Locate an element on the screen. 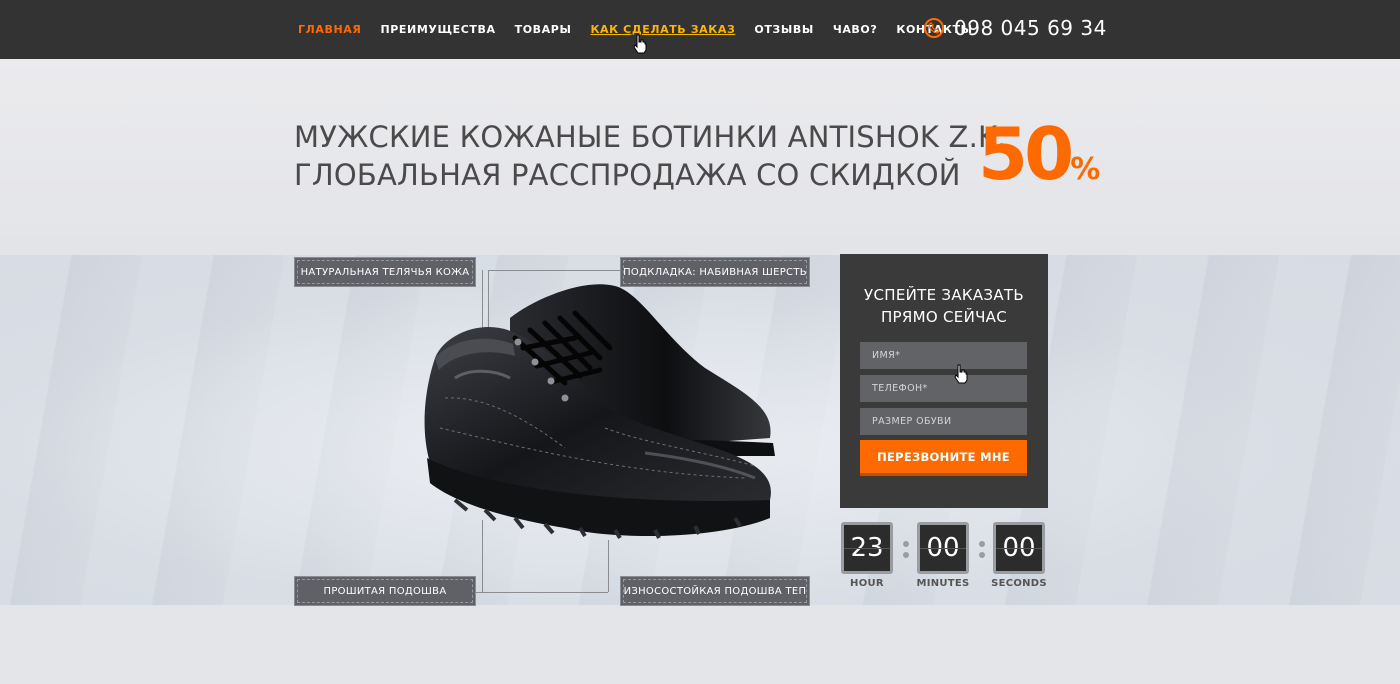 The width and height of the screenshot is (1400, 684). nav-item-reviews: ОТЗЫВЫ is located at coordinates (783, 29).